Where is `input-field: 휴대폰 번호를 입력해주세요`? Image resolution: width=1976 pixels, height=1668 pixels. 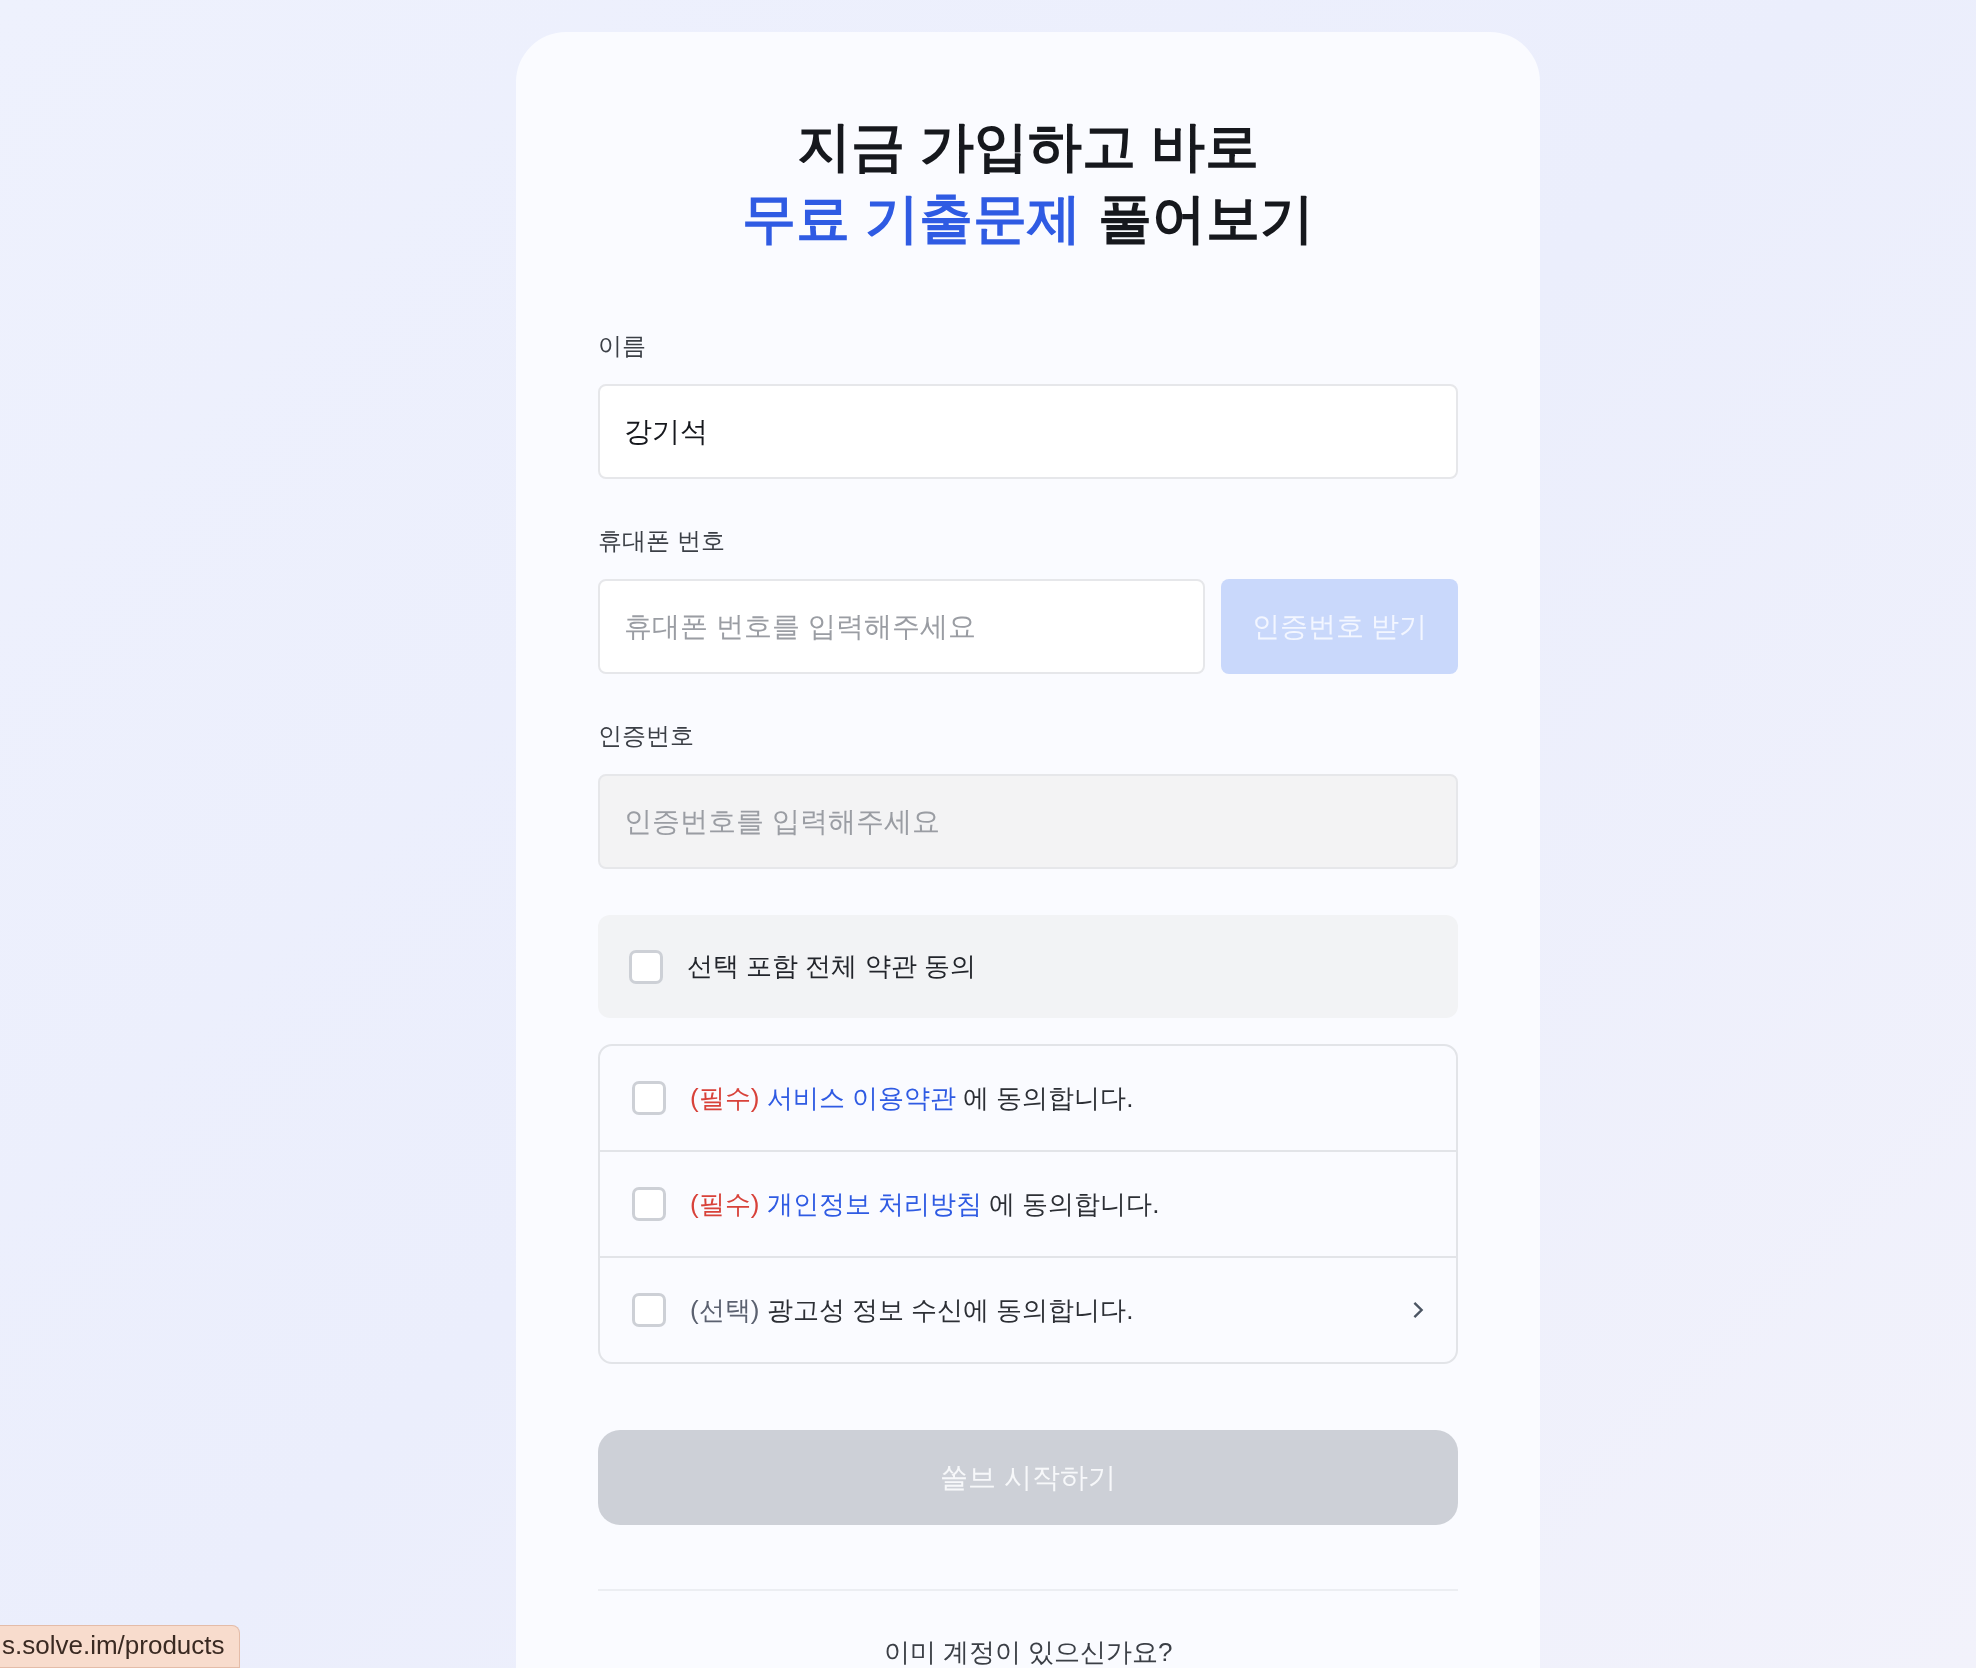
input-field: 휴대폰 번호를 입력해주세요 is located at coordinates (901, 626).